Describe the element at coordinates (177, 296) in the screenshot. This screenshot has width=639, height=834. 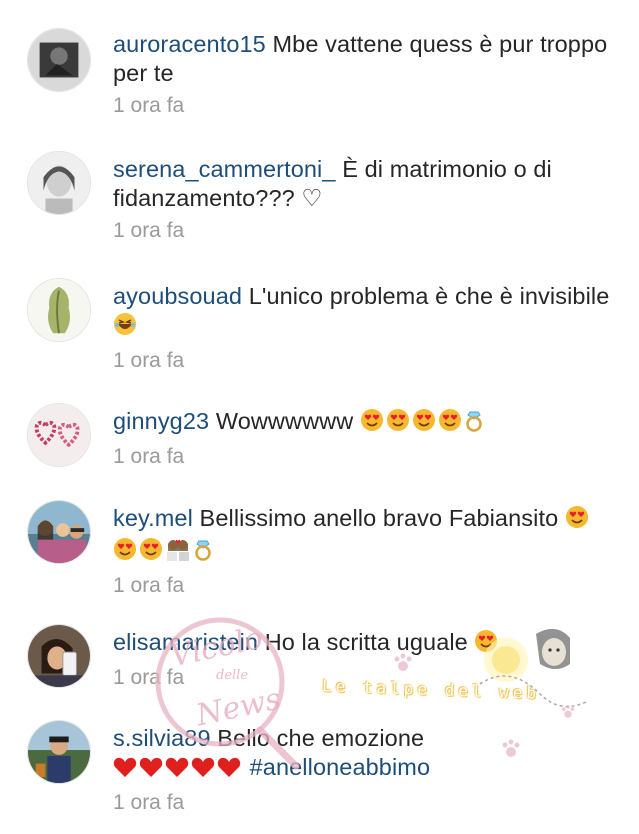
I see `comment-username: ayoubsouad` at that location.